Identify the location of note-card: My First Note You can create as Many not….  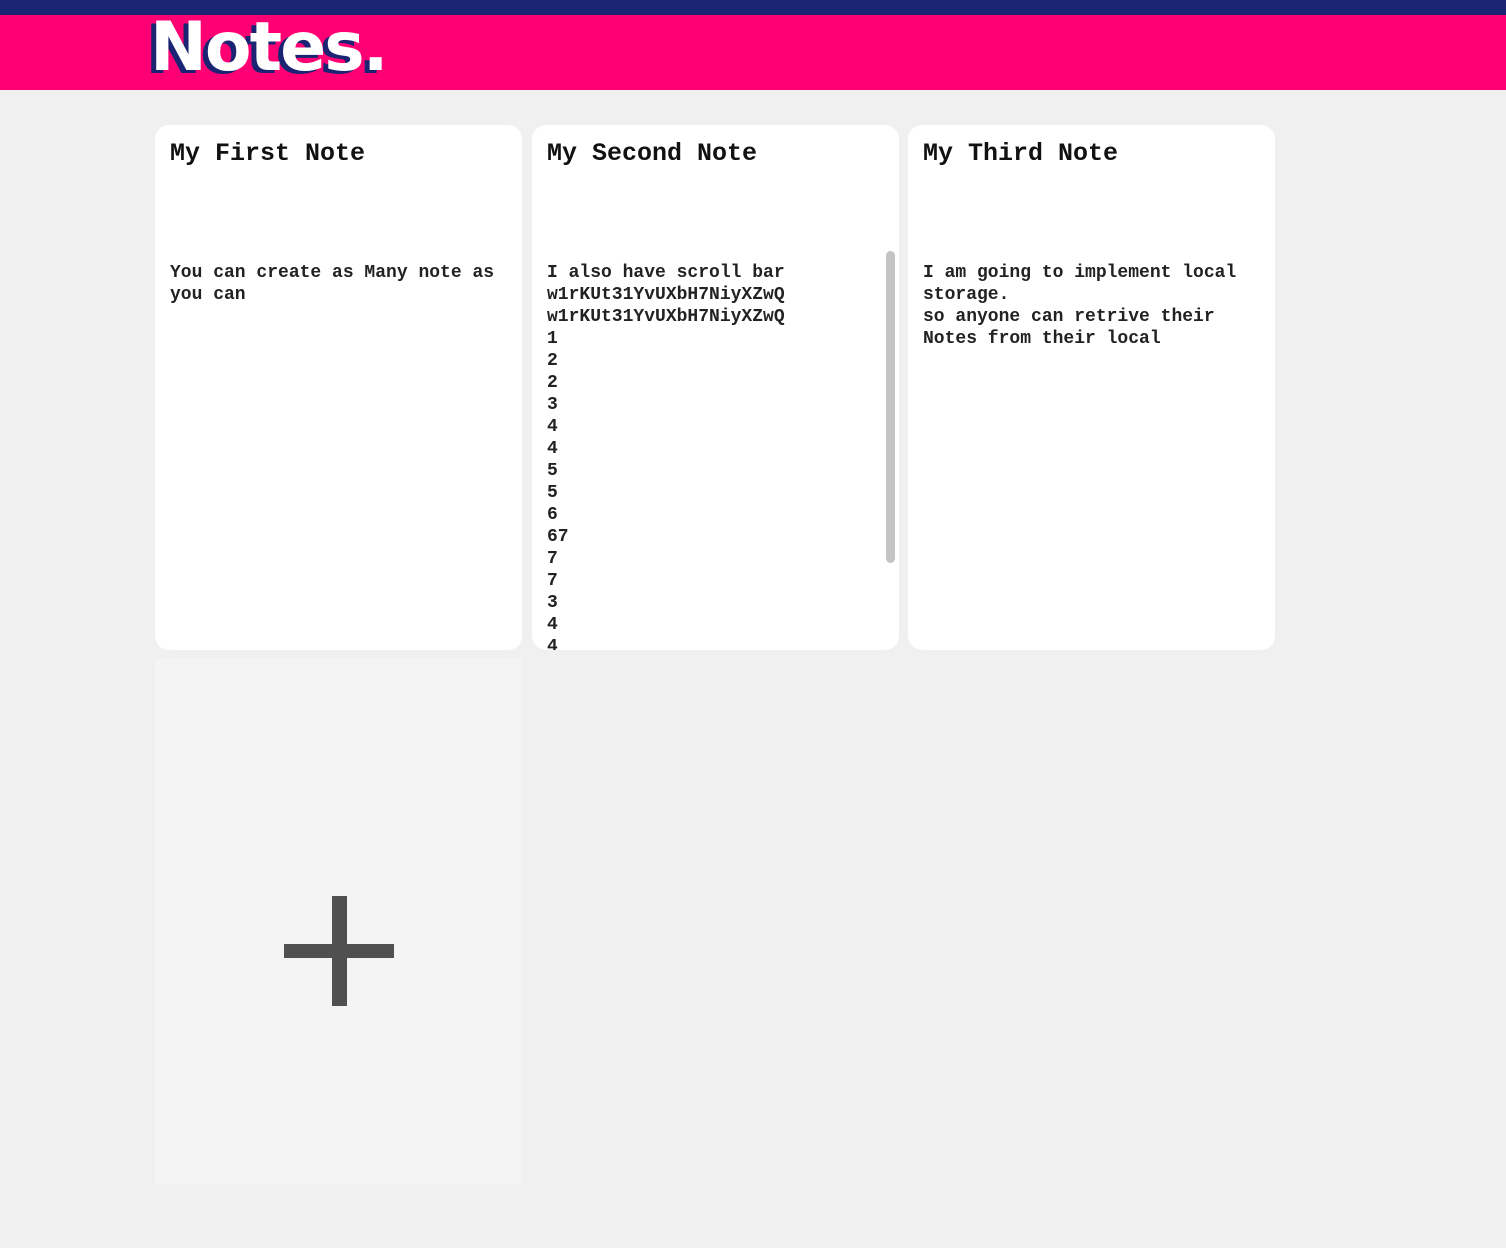
(338, 387).